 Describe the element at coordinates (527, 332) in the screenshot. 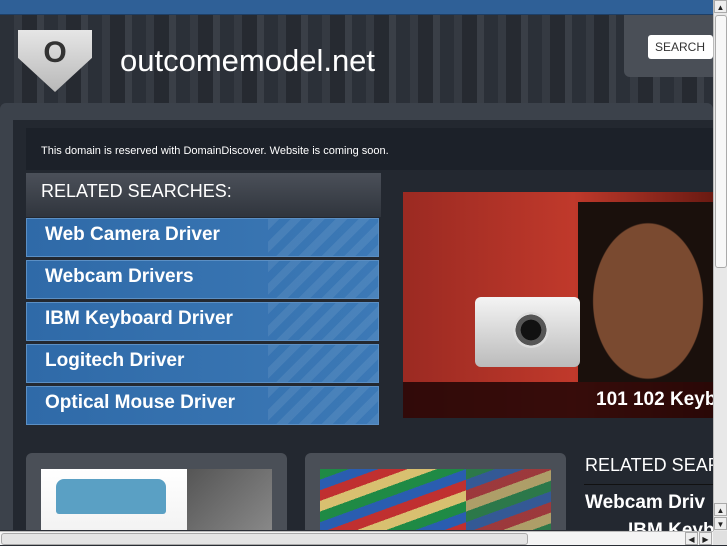

I see `camera-photo` at that location.